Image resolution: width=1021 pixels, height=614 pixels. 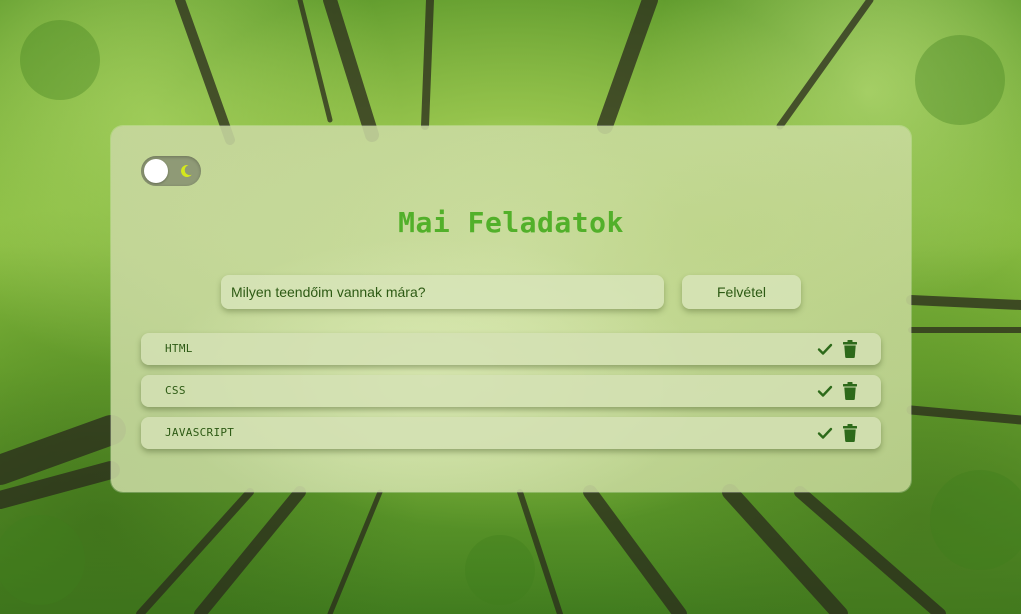 What do you see at coordinates (156, 171) in the screenshot?
I see `toggle-knob` at bounding box center [156, 171].